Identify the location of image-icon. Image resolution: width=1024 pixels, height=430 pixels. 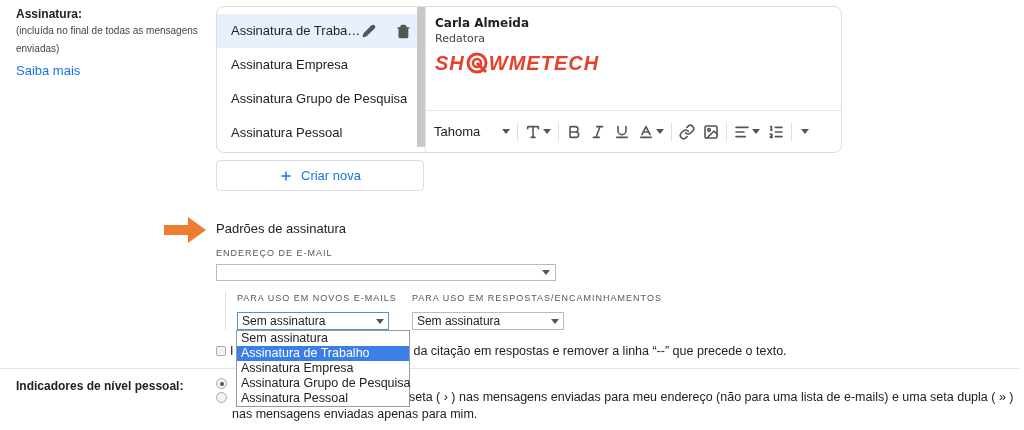
(711, 131).